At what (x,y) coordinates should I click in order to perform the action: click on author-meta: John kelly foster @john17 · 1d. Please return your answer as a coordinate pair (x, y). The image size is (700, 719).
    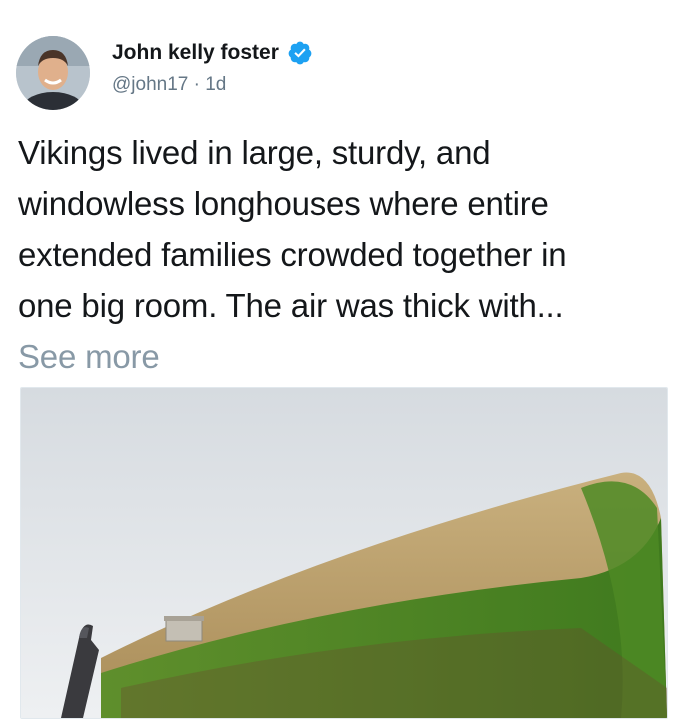
    Looking at the image, I should click on (212, 66).